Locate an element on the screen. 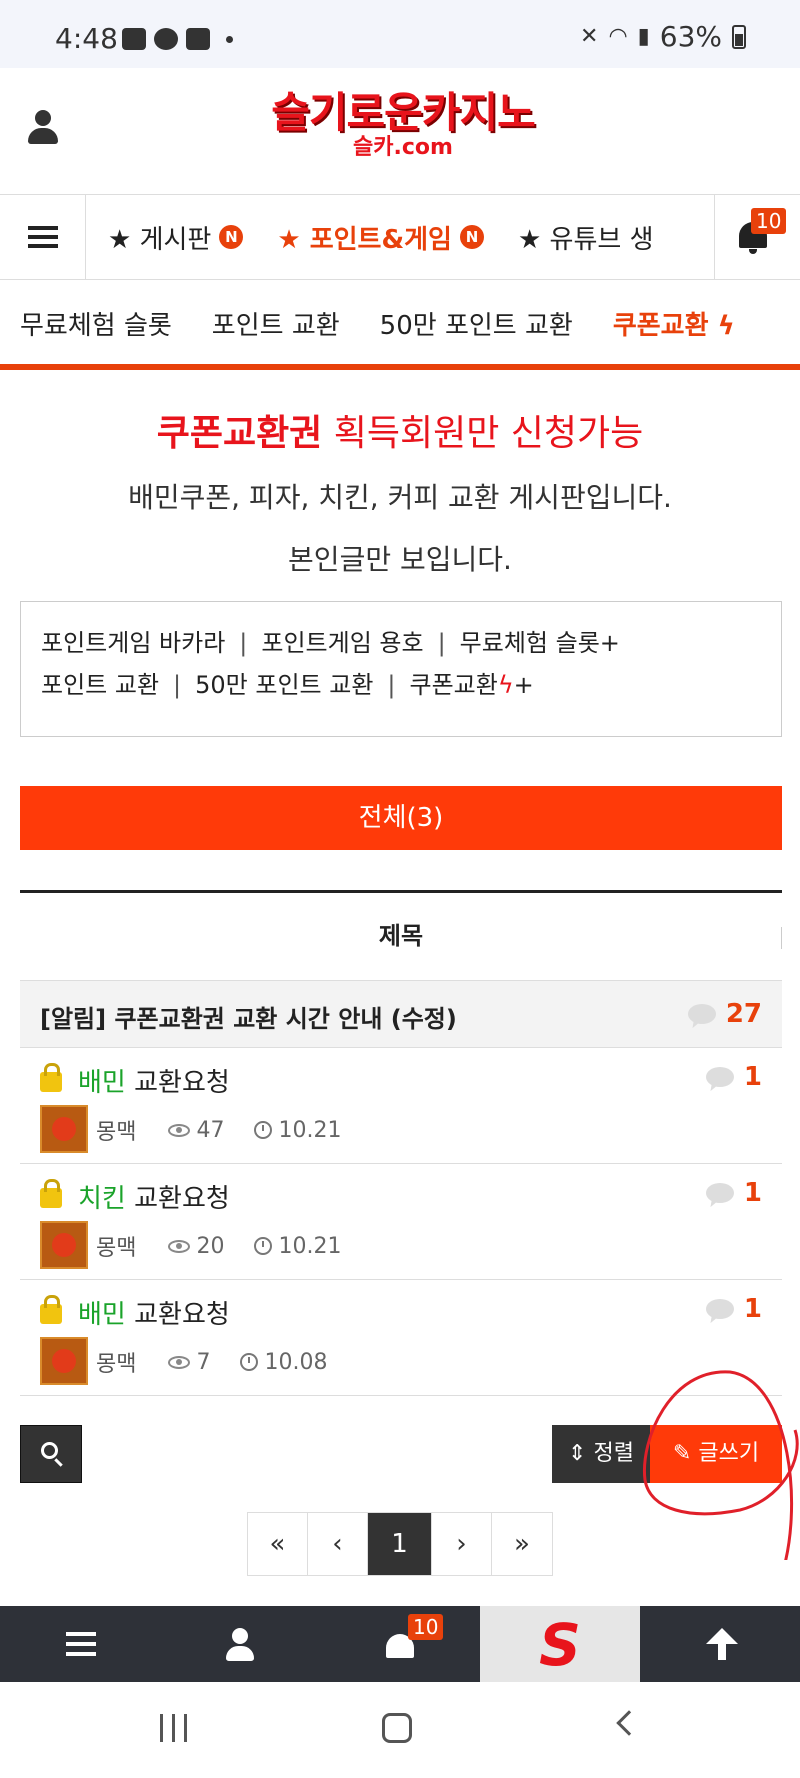 Image resolution: width=800 pixels, height=1778 pixels. new-badge: N is located at coordinates (231, 237).